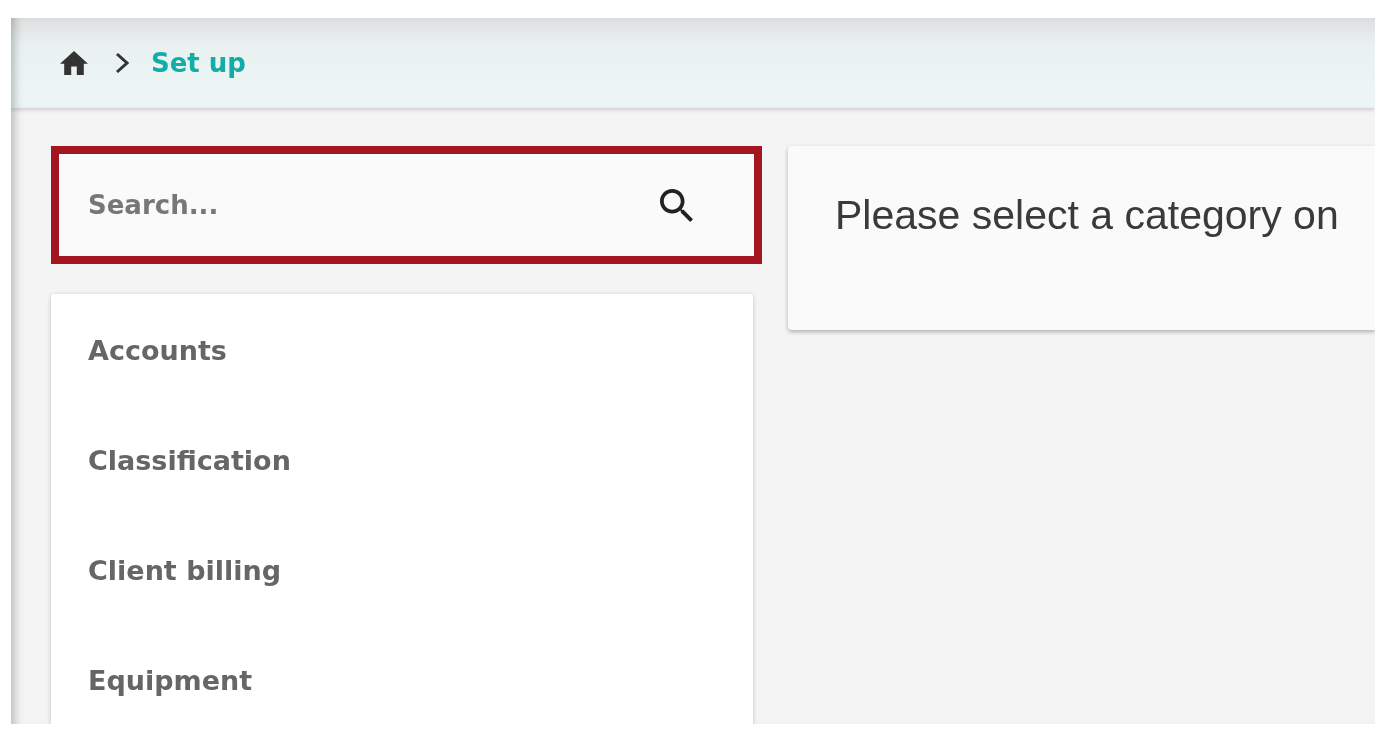 The height and width of the screenshot is (734, 1389). Describe the element at coordinates (1087, 215) in the screenshot. I see `message-text: Please select a category on` at that location.